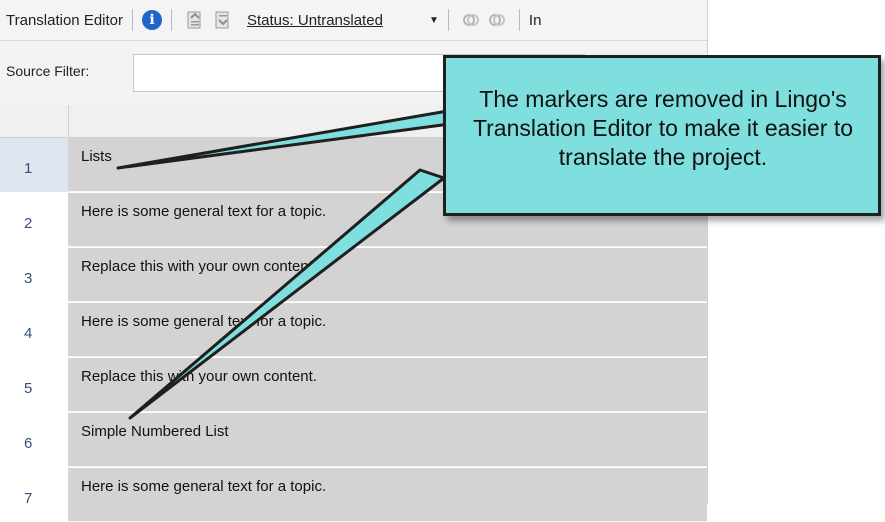  What do you see at coordinates (535, 20) in the screenshot?
I see `toolbar-truncated-item: In` at bounding box center [535, 20].